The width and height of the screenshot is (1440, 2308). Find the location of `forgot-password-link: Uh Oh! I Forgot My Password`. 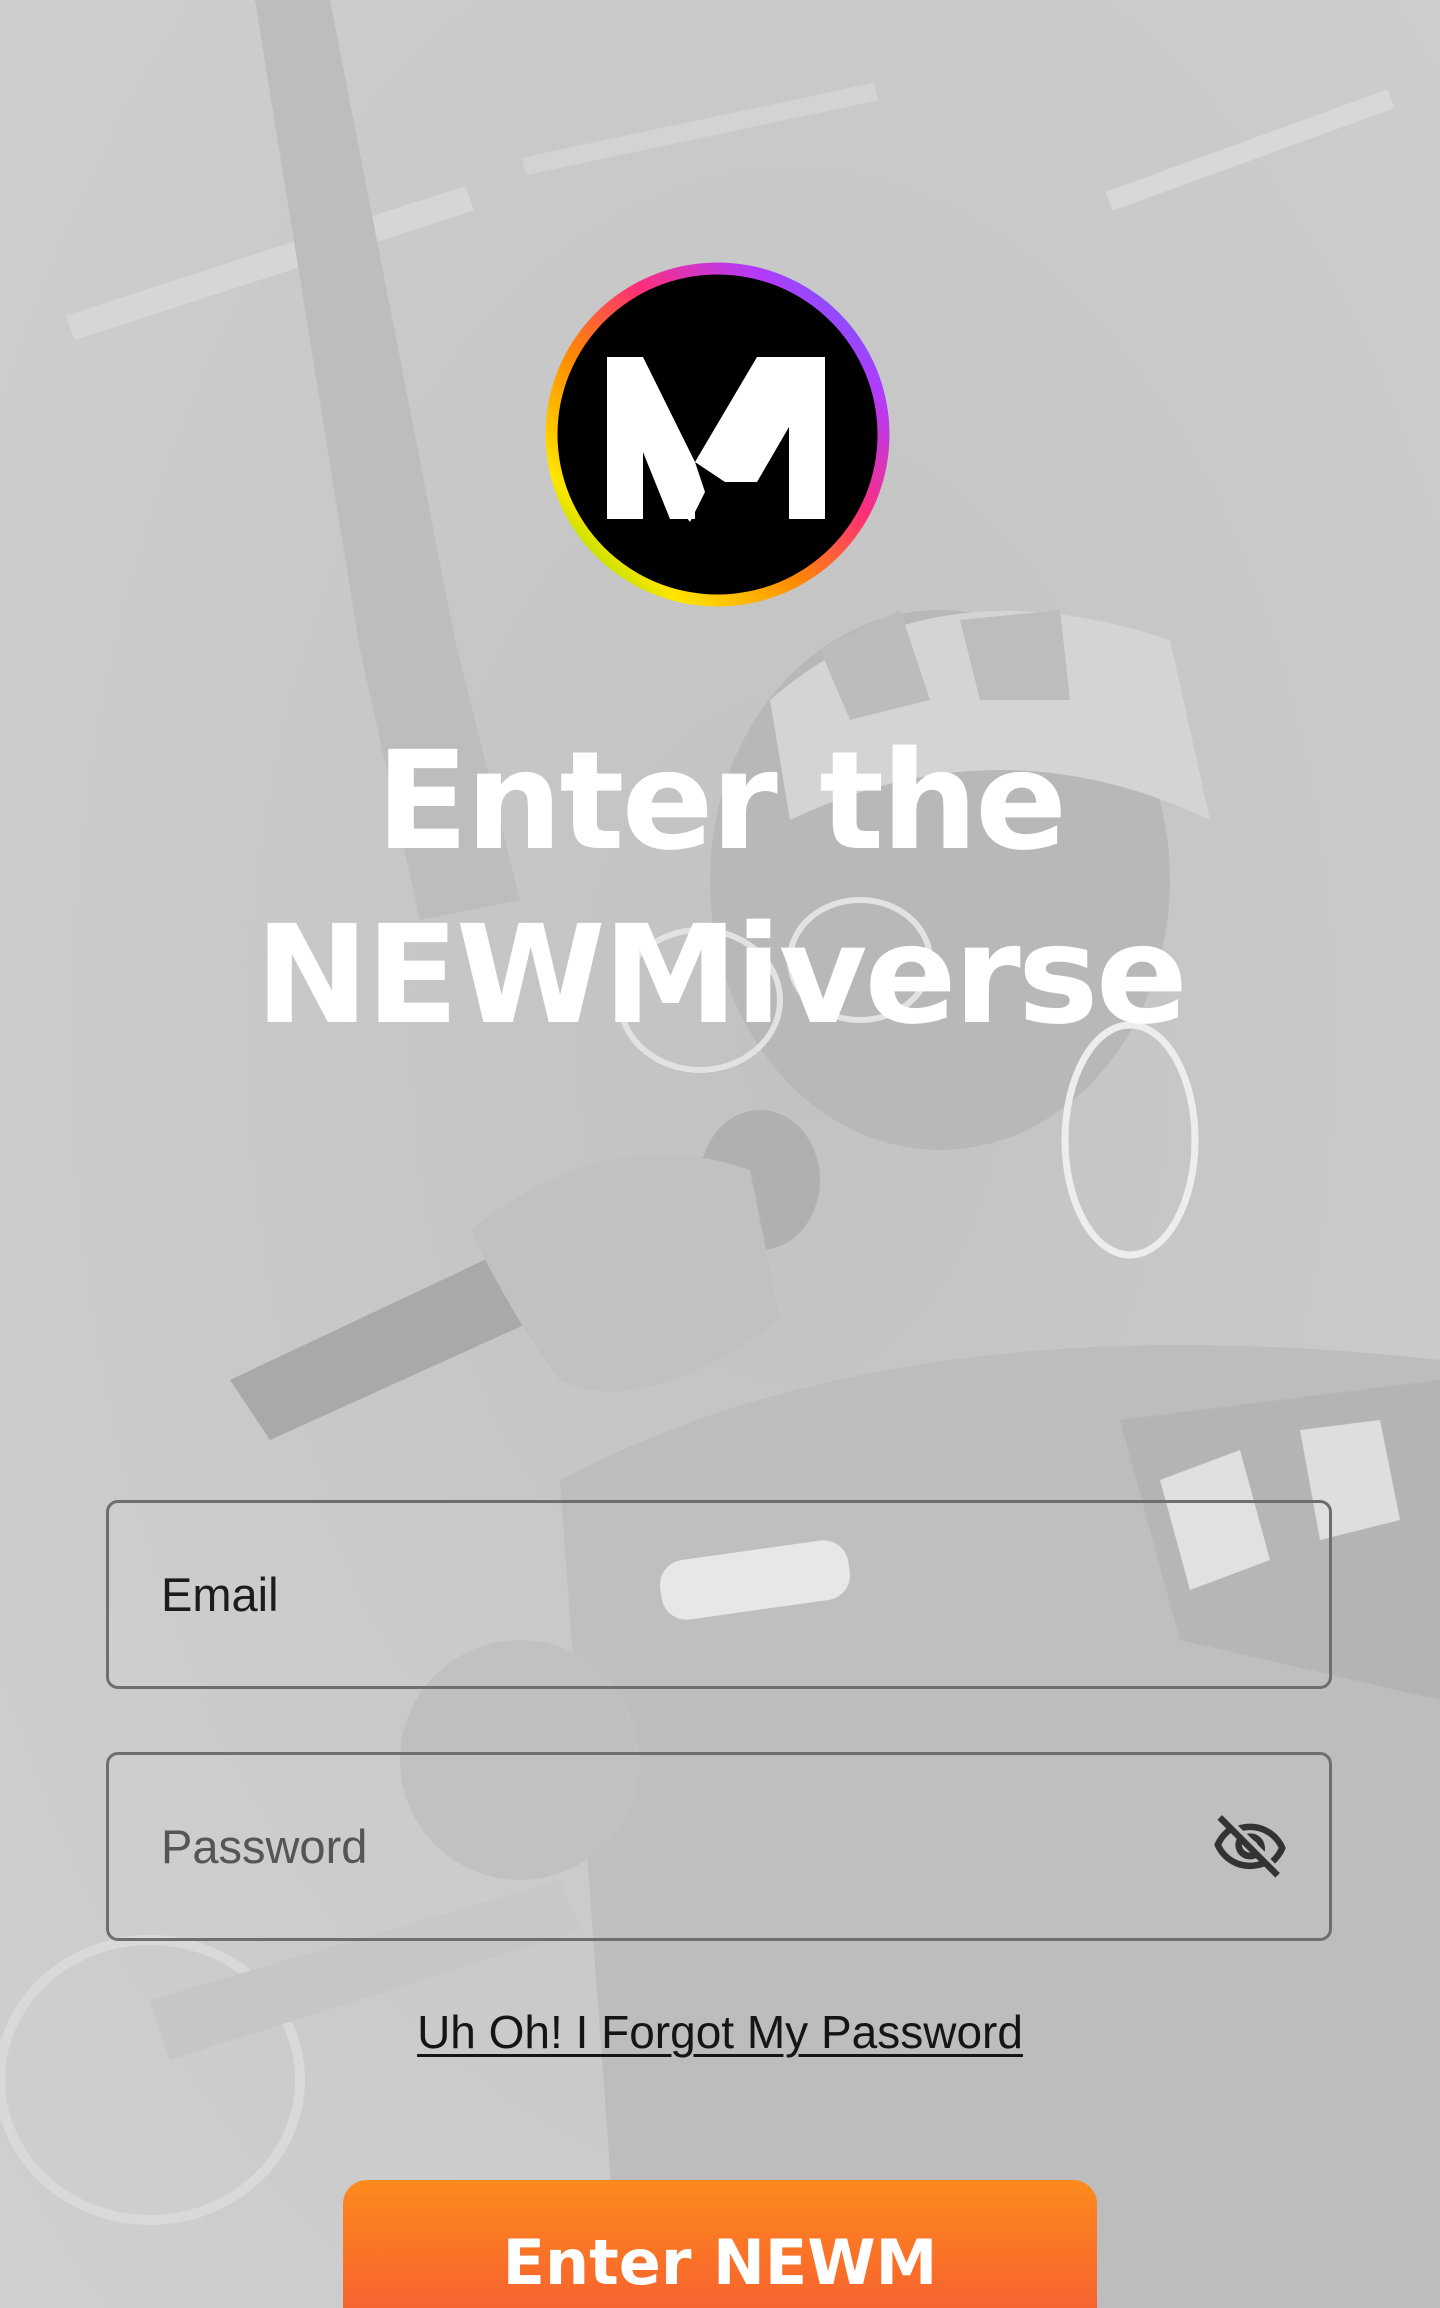

forgot-password-link: Uh Oh! I Forgot My Password is located at coordinates (720, 2032).